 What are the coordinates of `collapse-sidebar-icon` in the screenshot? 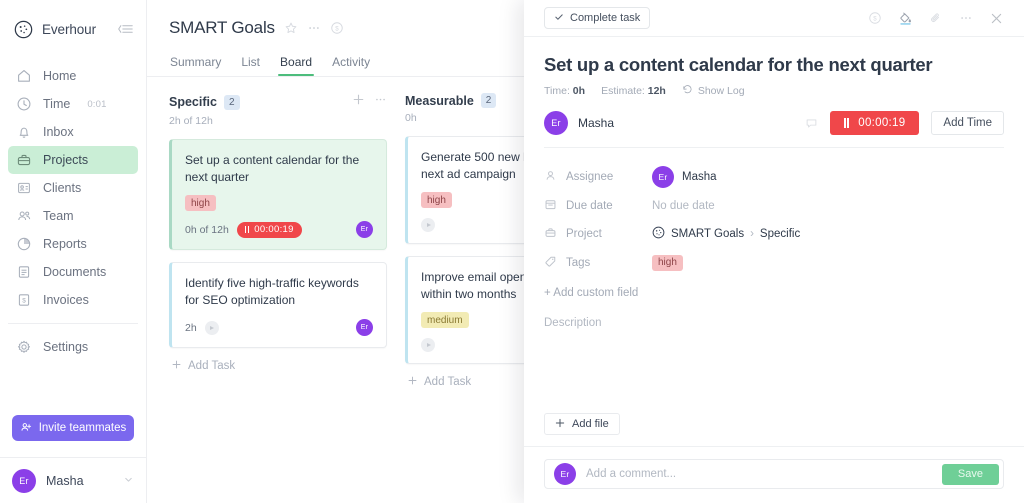 It's located at (125, 29).